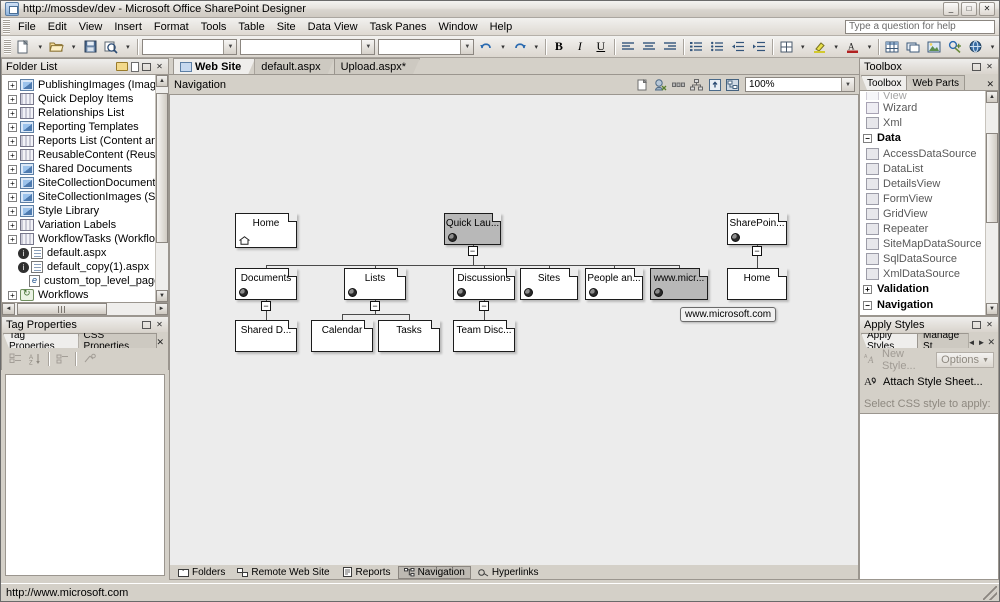  I want to click on highlight-dropdown-icon: ▾, so click(835, 47).